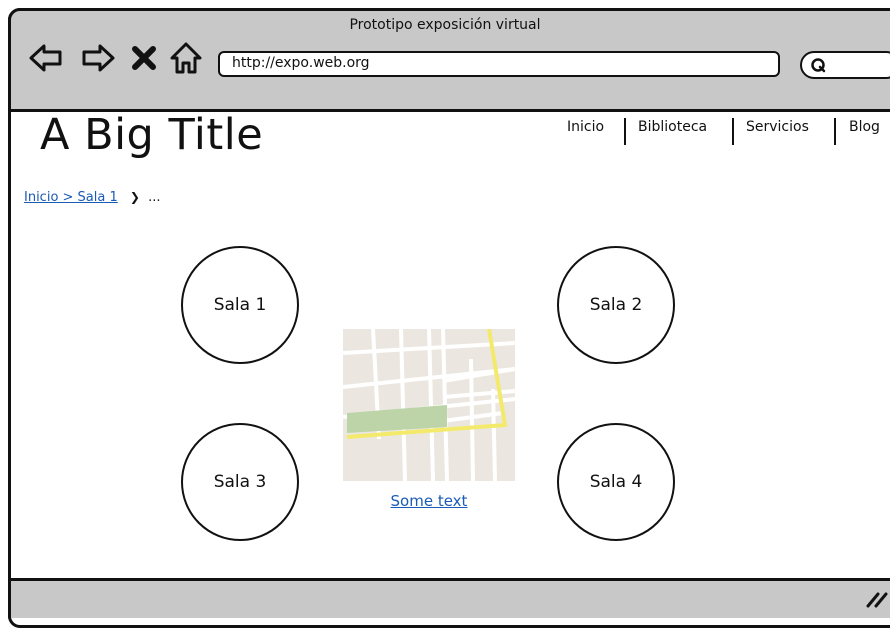 This screenshot has width=890, height=628. What do you see at coordinates (864, 127) in the screenshot?
I see `nav-link-blog: Blog` at bounding box center [864, 127].